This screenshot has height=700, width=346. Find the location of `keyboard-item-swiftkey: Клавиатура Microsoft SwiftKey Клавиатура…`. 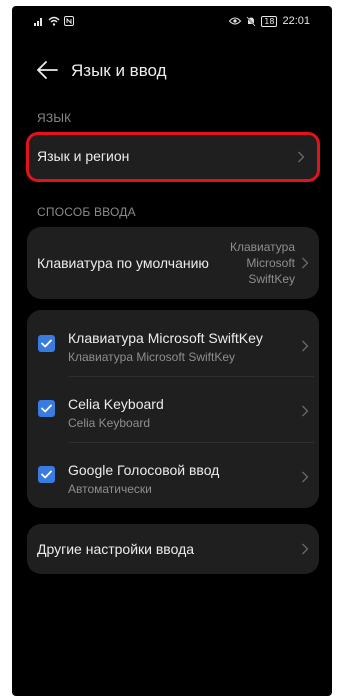

keyboard-item-swiftkey: Клавиатура Microsoft SwiftKey Клавиатура… is located at coordinates (173, 343).